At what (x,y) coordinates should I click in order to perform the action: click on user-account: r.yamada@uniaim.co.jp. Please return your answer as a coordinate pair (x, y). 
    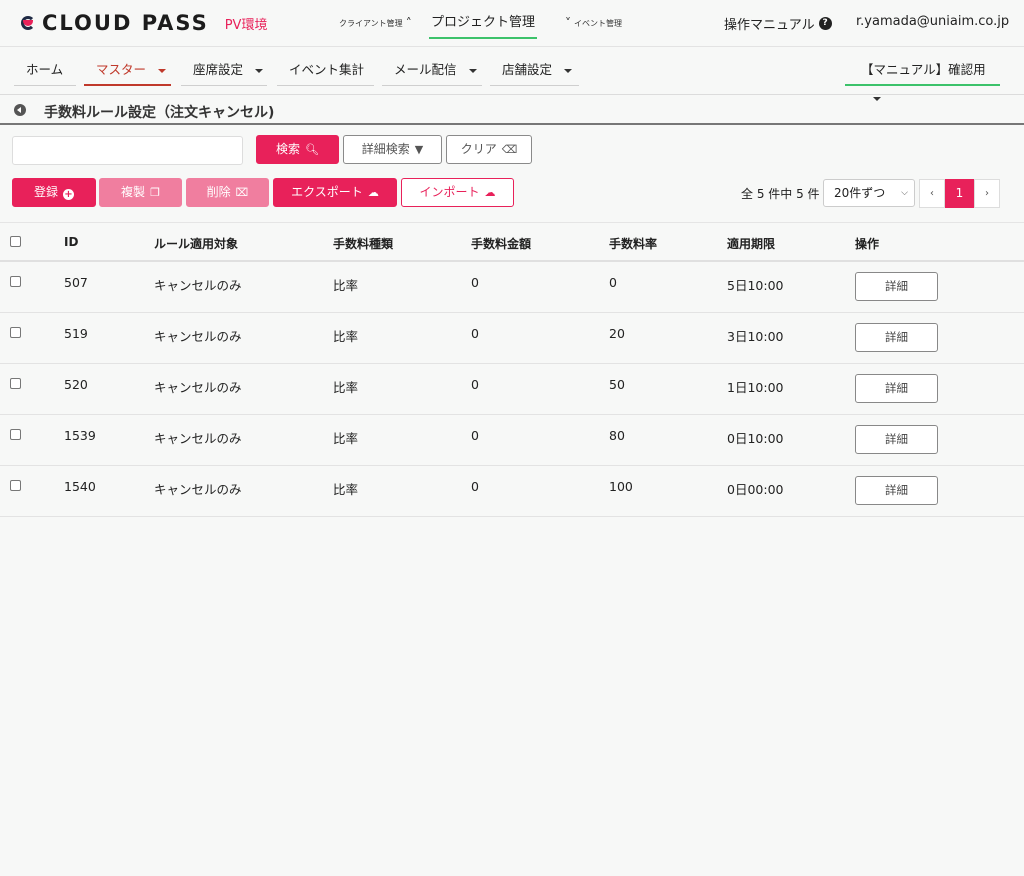
    Looking at the image, I should click on (932, 21).